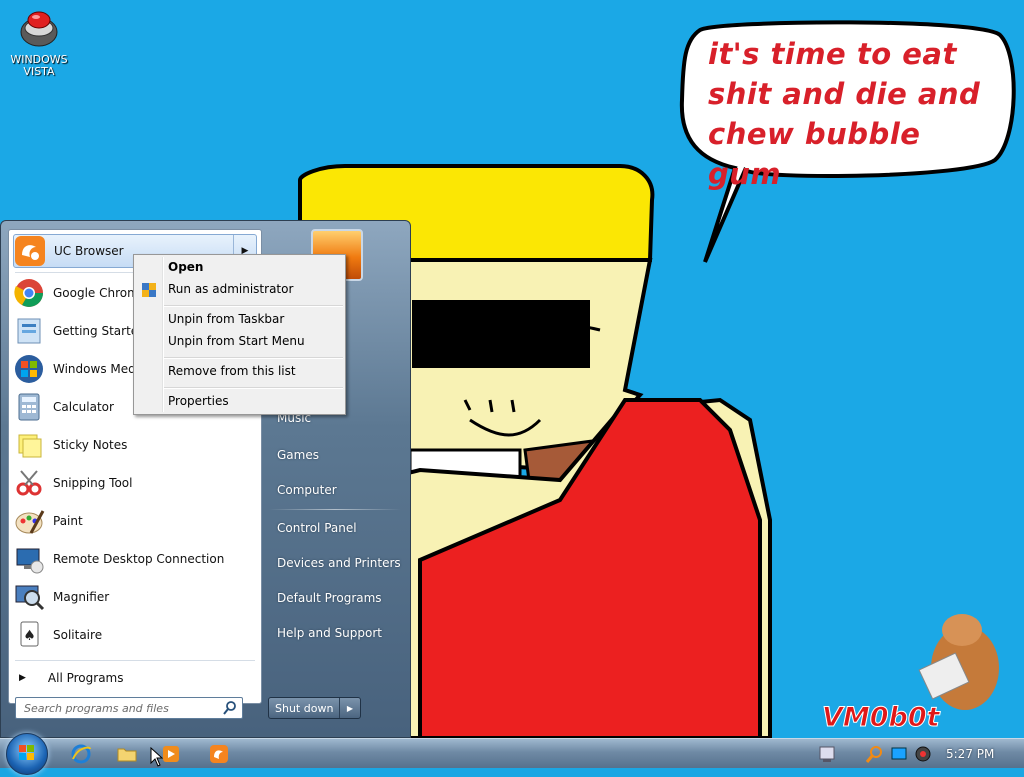 The height and width of the screenshot is (777, 1024). Describe the element at coordinates (127, 754) in the screenshot. I see `folder-icon` at that location.